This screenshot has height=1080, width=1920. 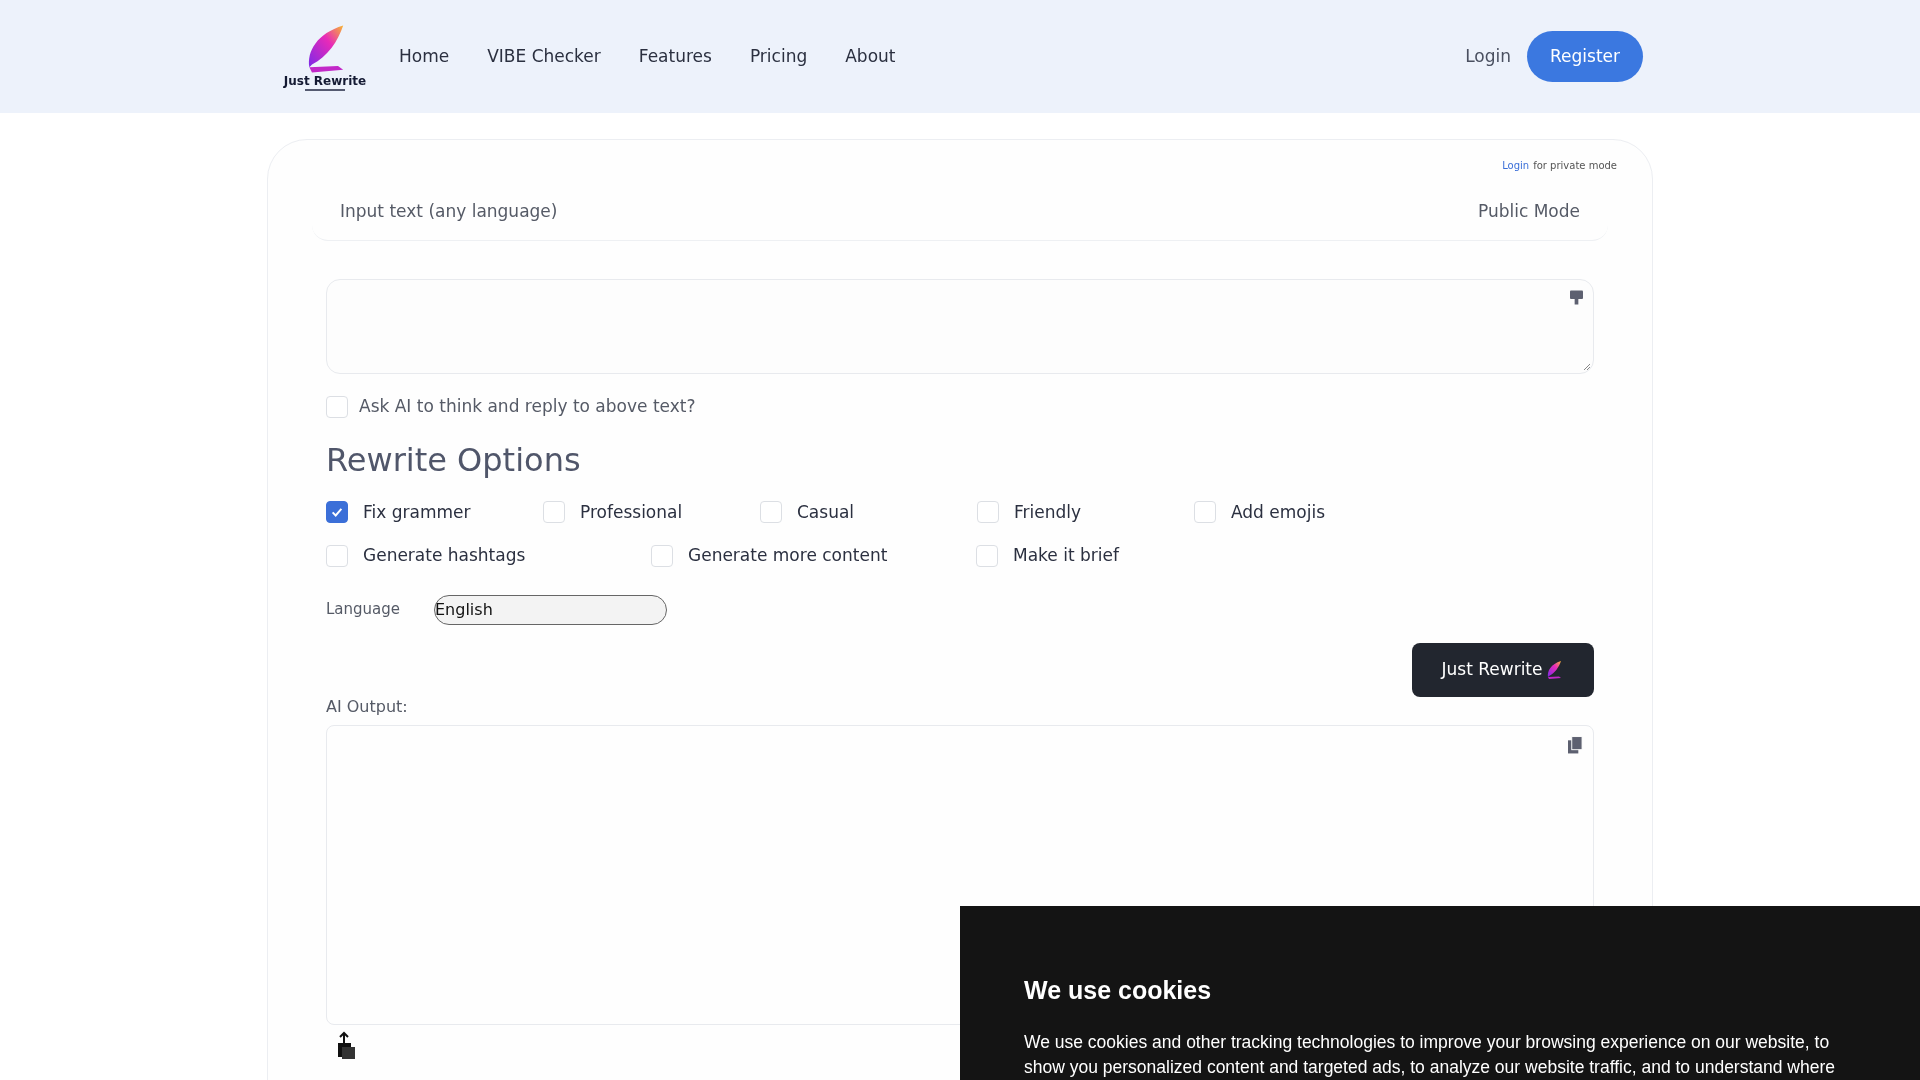 What do you see at coordinates (1575, 744) in the screenshot?
I see `copy-icon` at bounding box center [1575, 744].